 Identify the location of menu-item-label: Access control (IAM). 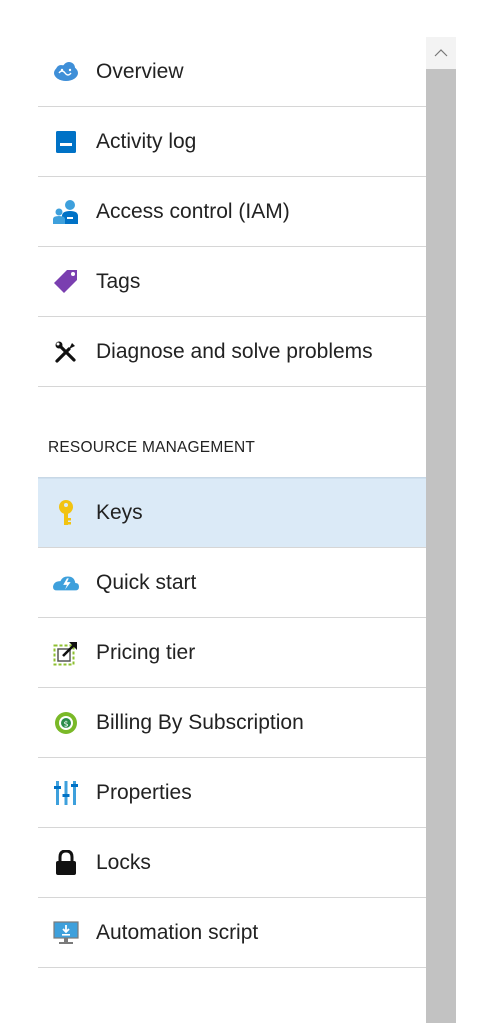
(193, 211).